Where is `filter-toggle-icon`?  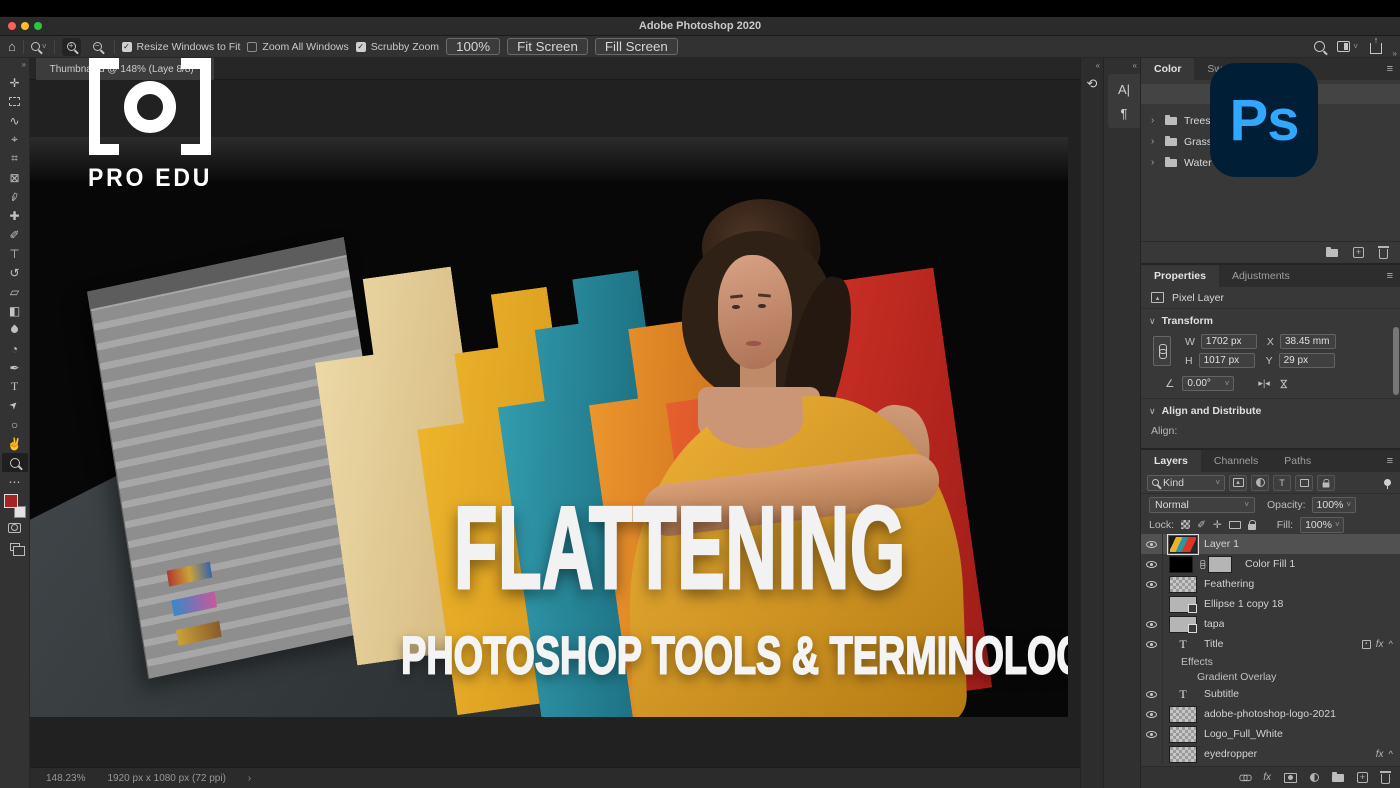
filter-toggle-icon is located at coordinates (1387, 483).